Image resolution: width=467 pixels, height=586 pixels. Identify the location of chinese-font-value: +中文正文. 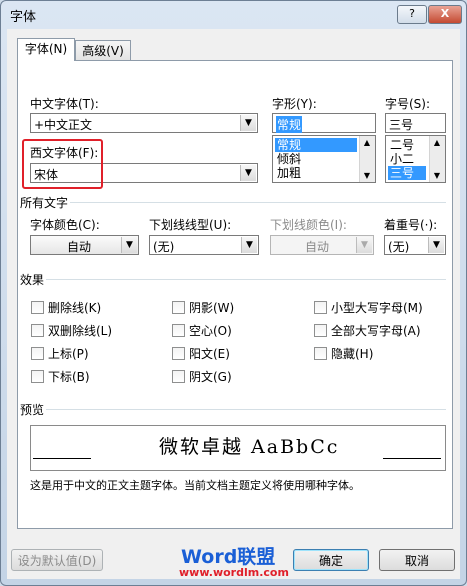
(63, 125).